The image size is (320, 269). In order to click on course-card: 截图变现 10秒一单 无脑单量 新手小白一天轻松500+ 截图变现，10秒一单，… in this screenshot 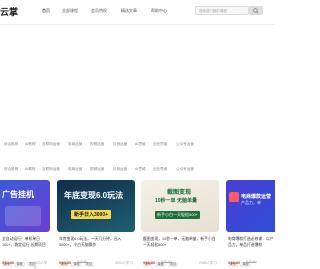, I will do `click(180, 224)`.